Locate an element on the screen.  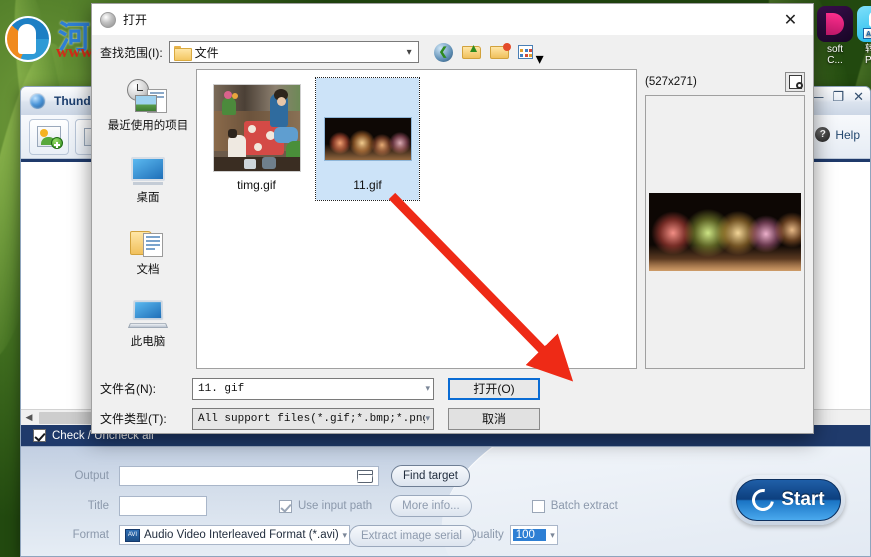
filetype-value: All support files(*.gif;*.bmp;*.png;* is located at coordinates (312, 418).